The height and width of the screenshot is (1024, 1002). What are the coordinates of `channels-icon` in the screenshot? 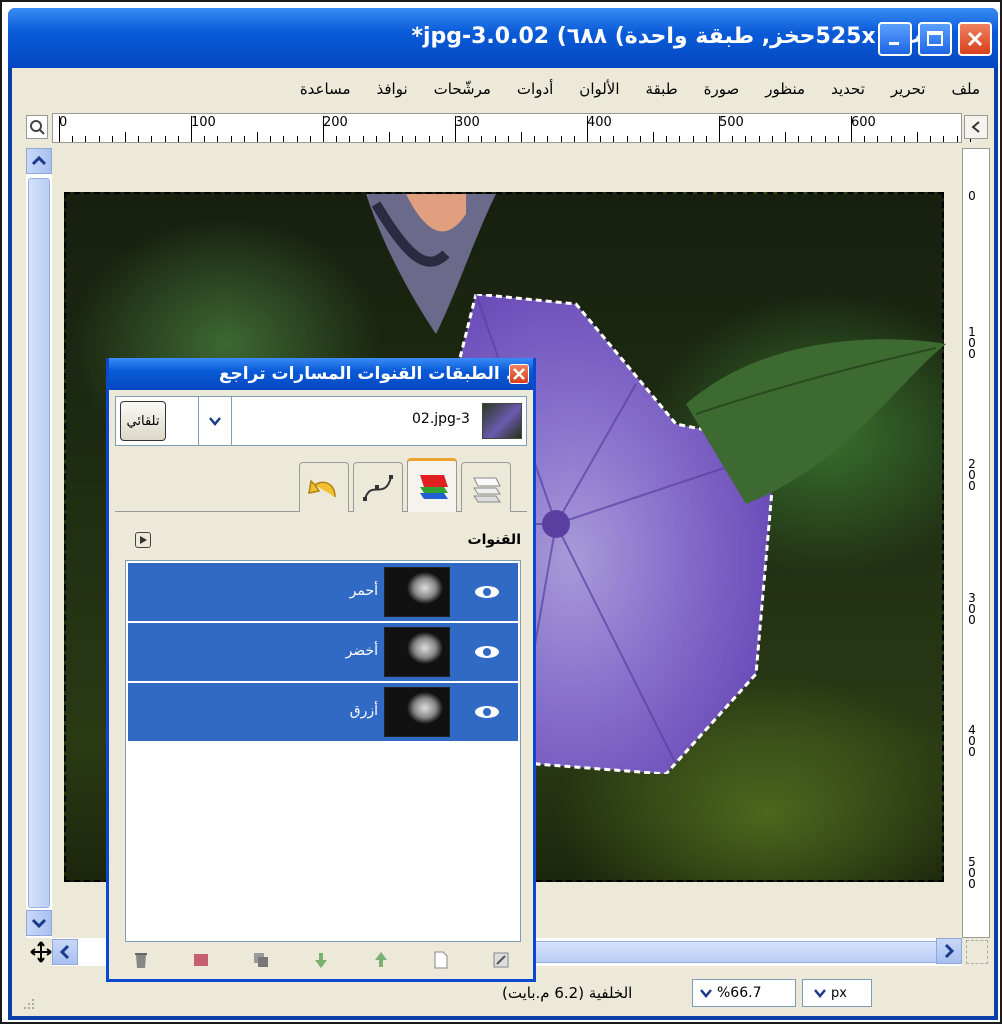 It's located at (434, 486).